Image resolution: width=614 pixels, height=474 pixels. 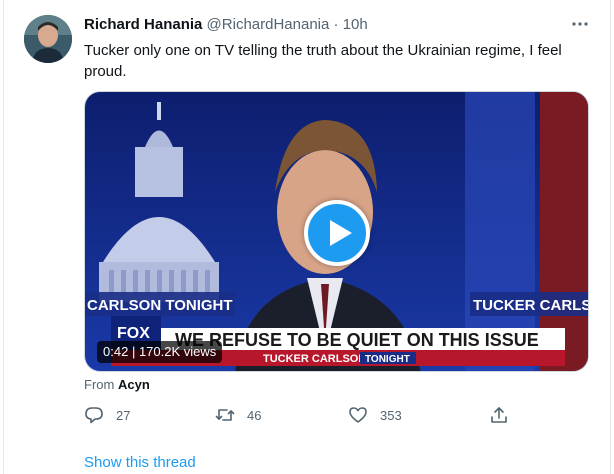 I want to click on network-logo: FOX, so click(x=133, y=333).